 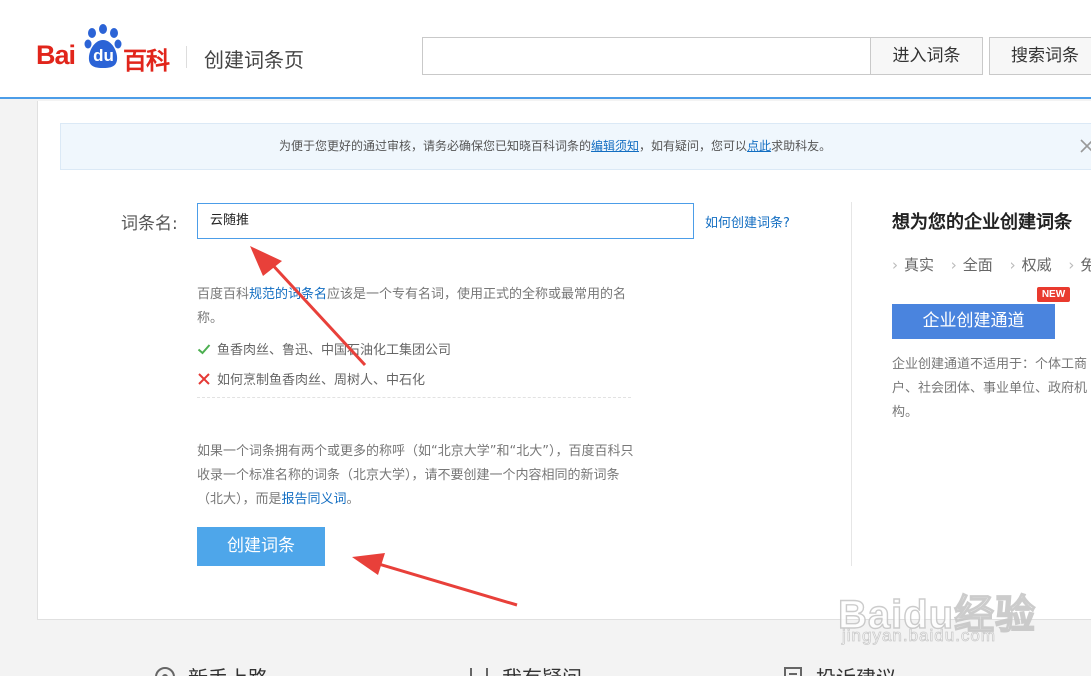 What do you see at coordinates (261, 546) in the screenshot?
I see `create-entry-button: 创建词条` at bounding box center [261, 546].